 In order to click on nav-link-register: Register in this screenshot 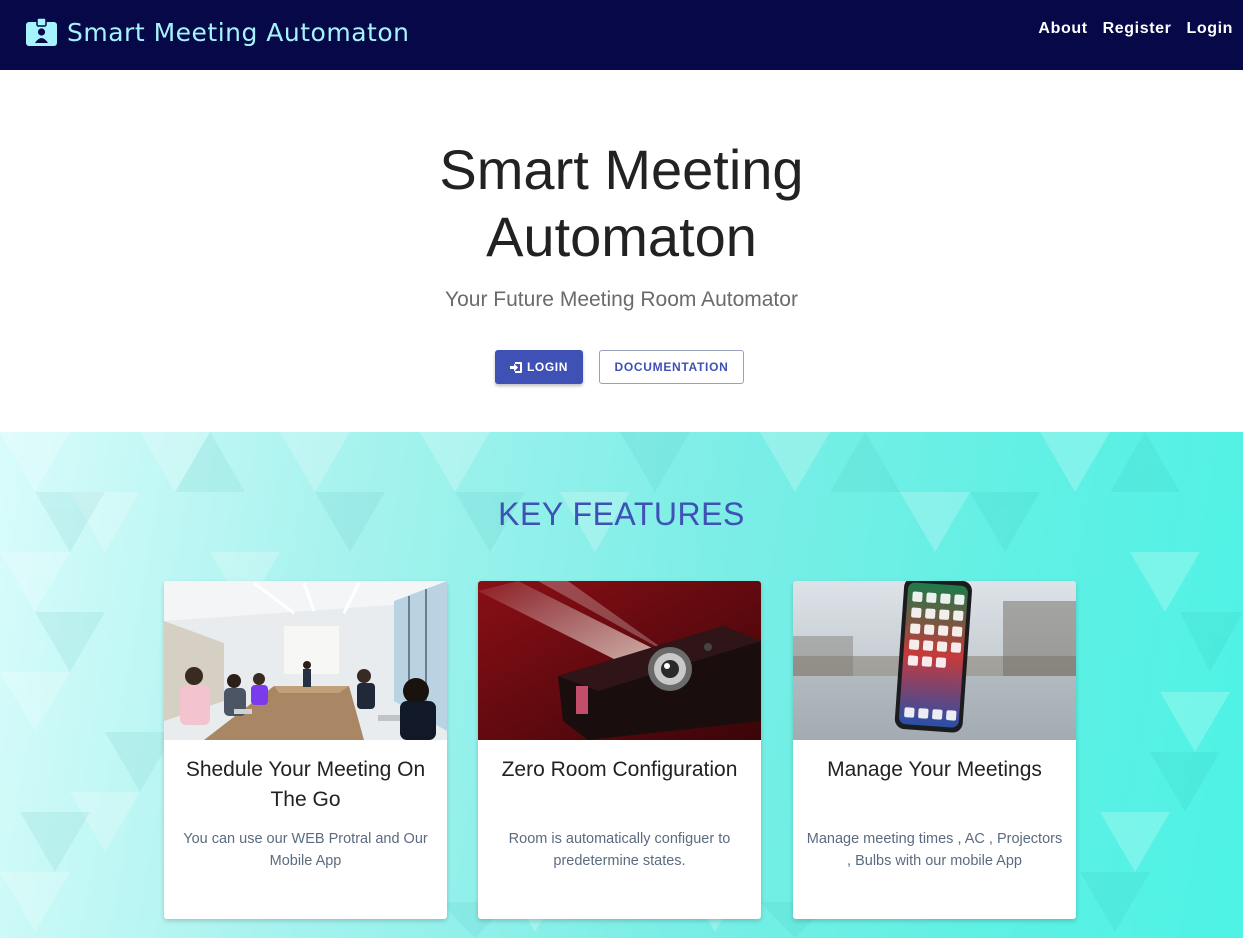, I will do `click(1137, 29)`.